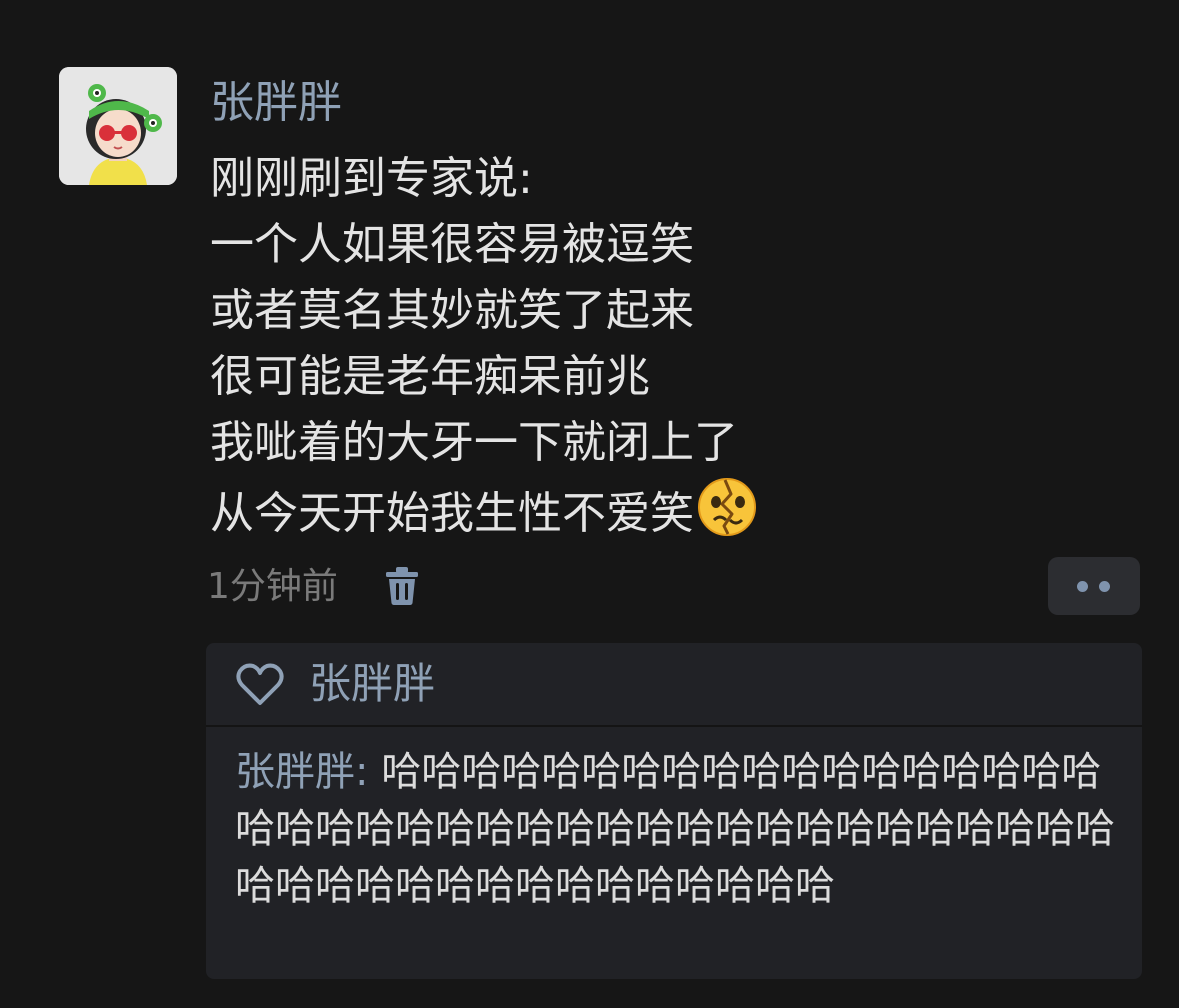 Image resolution: width=1179 pixels, height=1008 pixels. What do you see at coordinates (295, 772) in the screenshot?
I see `comment-author-name: 张胖胖` at bounding box center [295, 772].